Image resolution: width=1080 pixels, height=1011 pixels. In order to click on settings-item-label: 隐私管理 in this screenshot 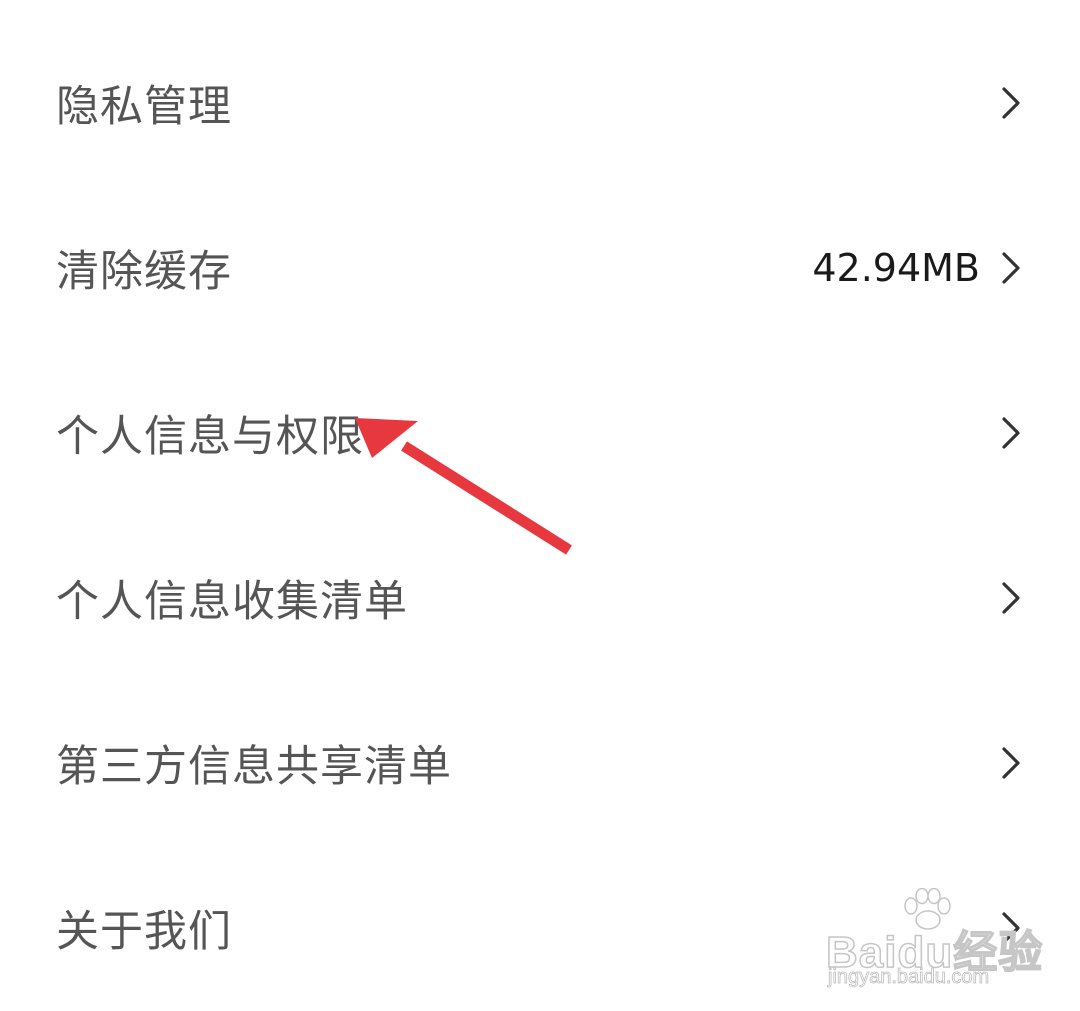, I will do `click(144, 107)`.